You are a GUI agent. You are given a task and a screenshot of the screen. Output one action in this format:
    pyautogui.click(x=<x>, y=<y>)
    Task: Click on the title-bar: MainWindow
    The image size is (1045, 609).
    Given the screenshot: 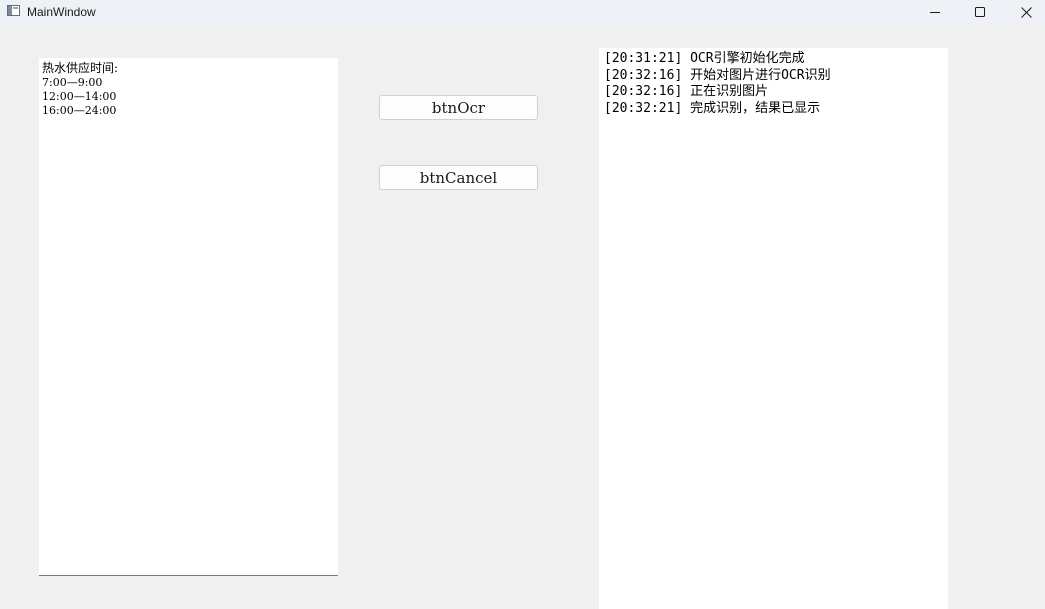 What is the action you would take?
    pyautogui.click(x=522, y=12)
    